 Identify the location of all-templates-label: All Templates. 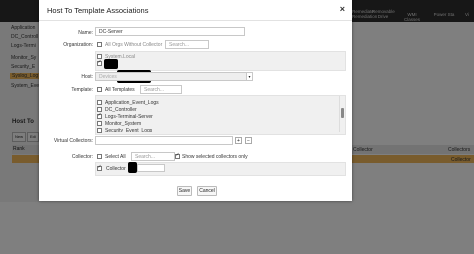
(120, 90).